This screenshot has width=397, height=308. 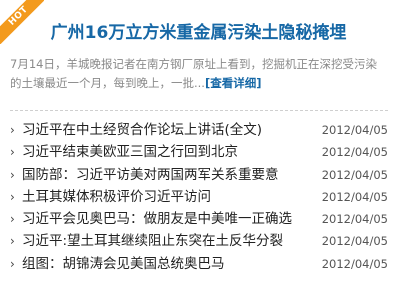 I want to click on list-item: › 组图：胡锦涛会见美国总统奥巴马 2012/04/05, so click(x=198, y=264).